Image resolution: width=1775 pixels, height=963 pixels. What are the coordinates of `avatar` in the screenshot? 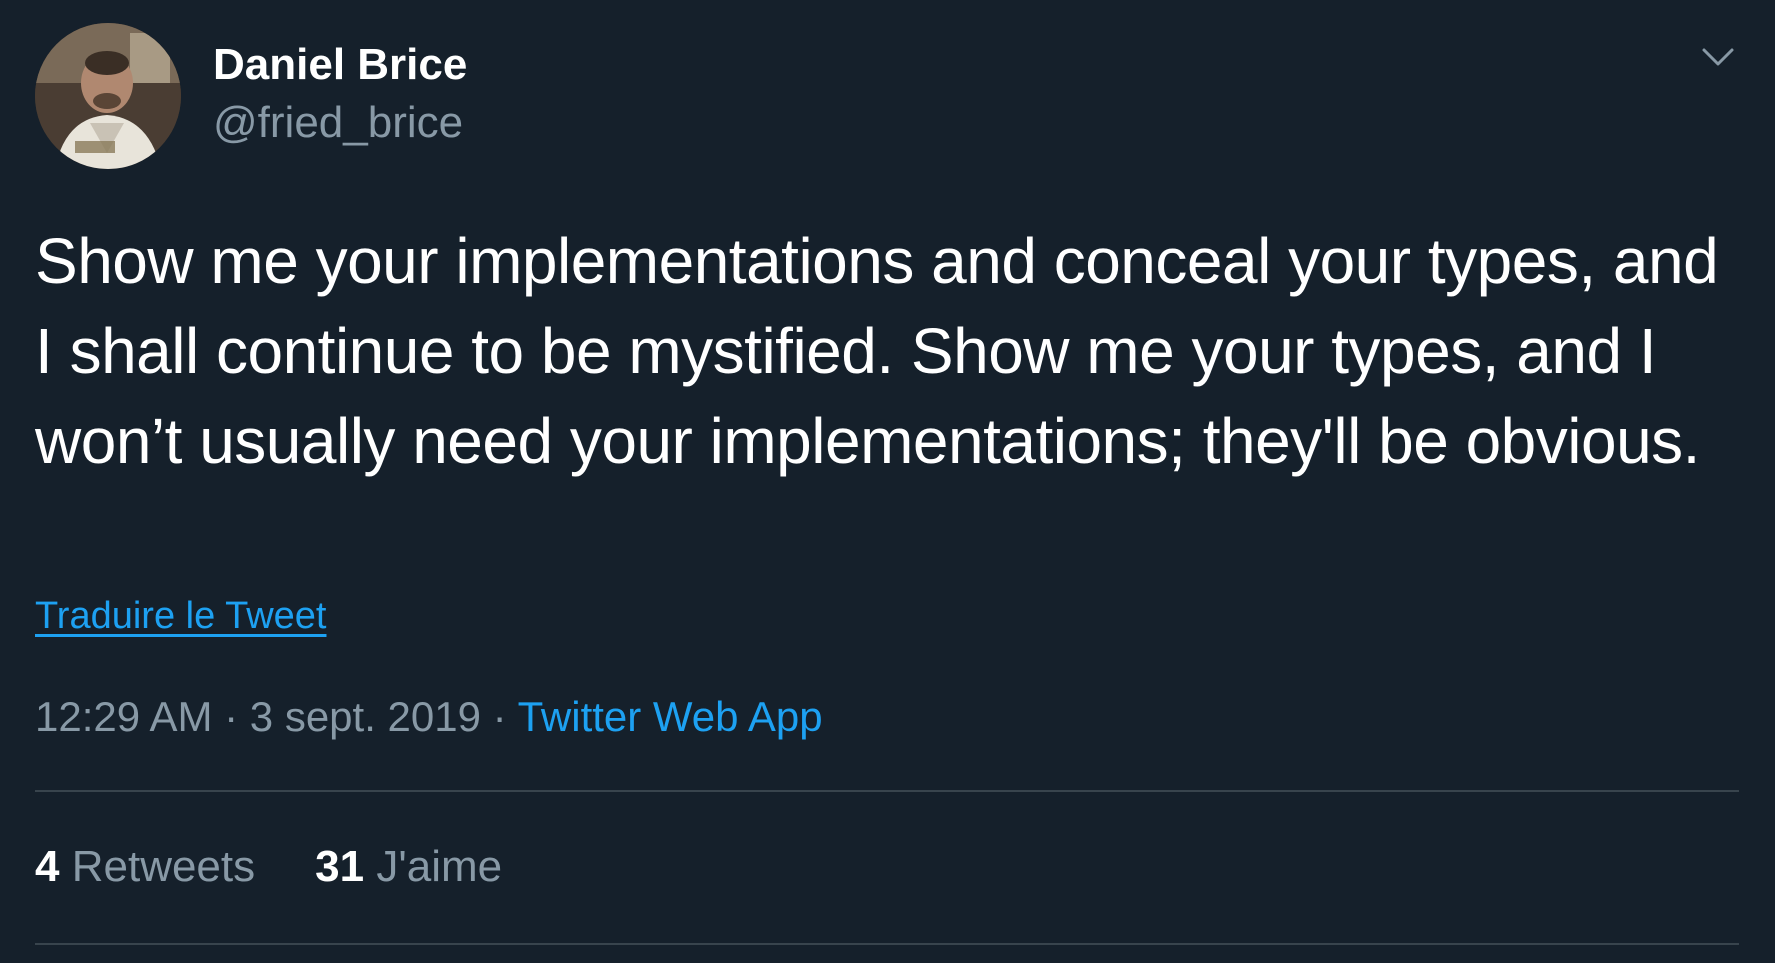 It's located at (108, 96).